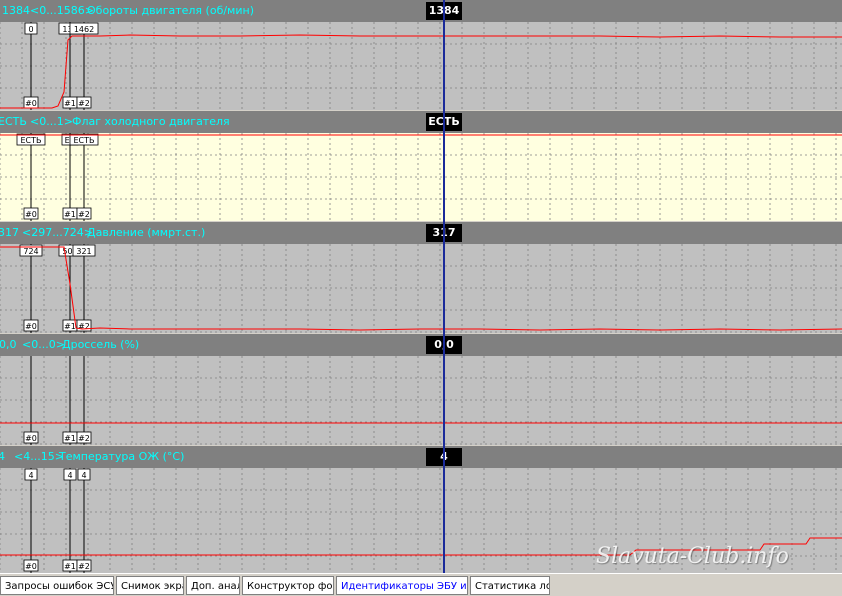 Image resolution: width=842 pixels, height=596 pixels. Describe the element at coordinates (421, 233) in the screenshot. I see `panel-header: 317 <297...724> Давление (ммрт.ст.) 317` at that location.